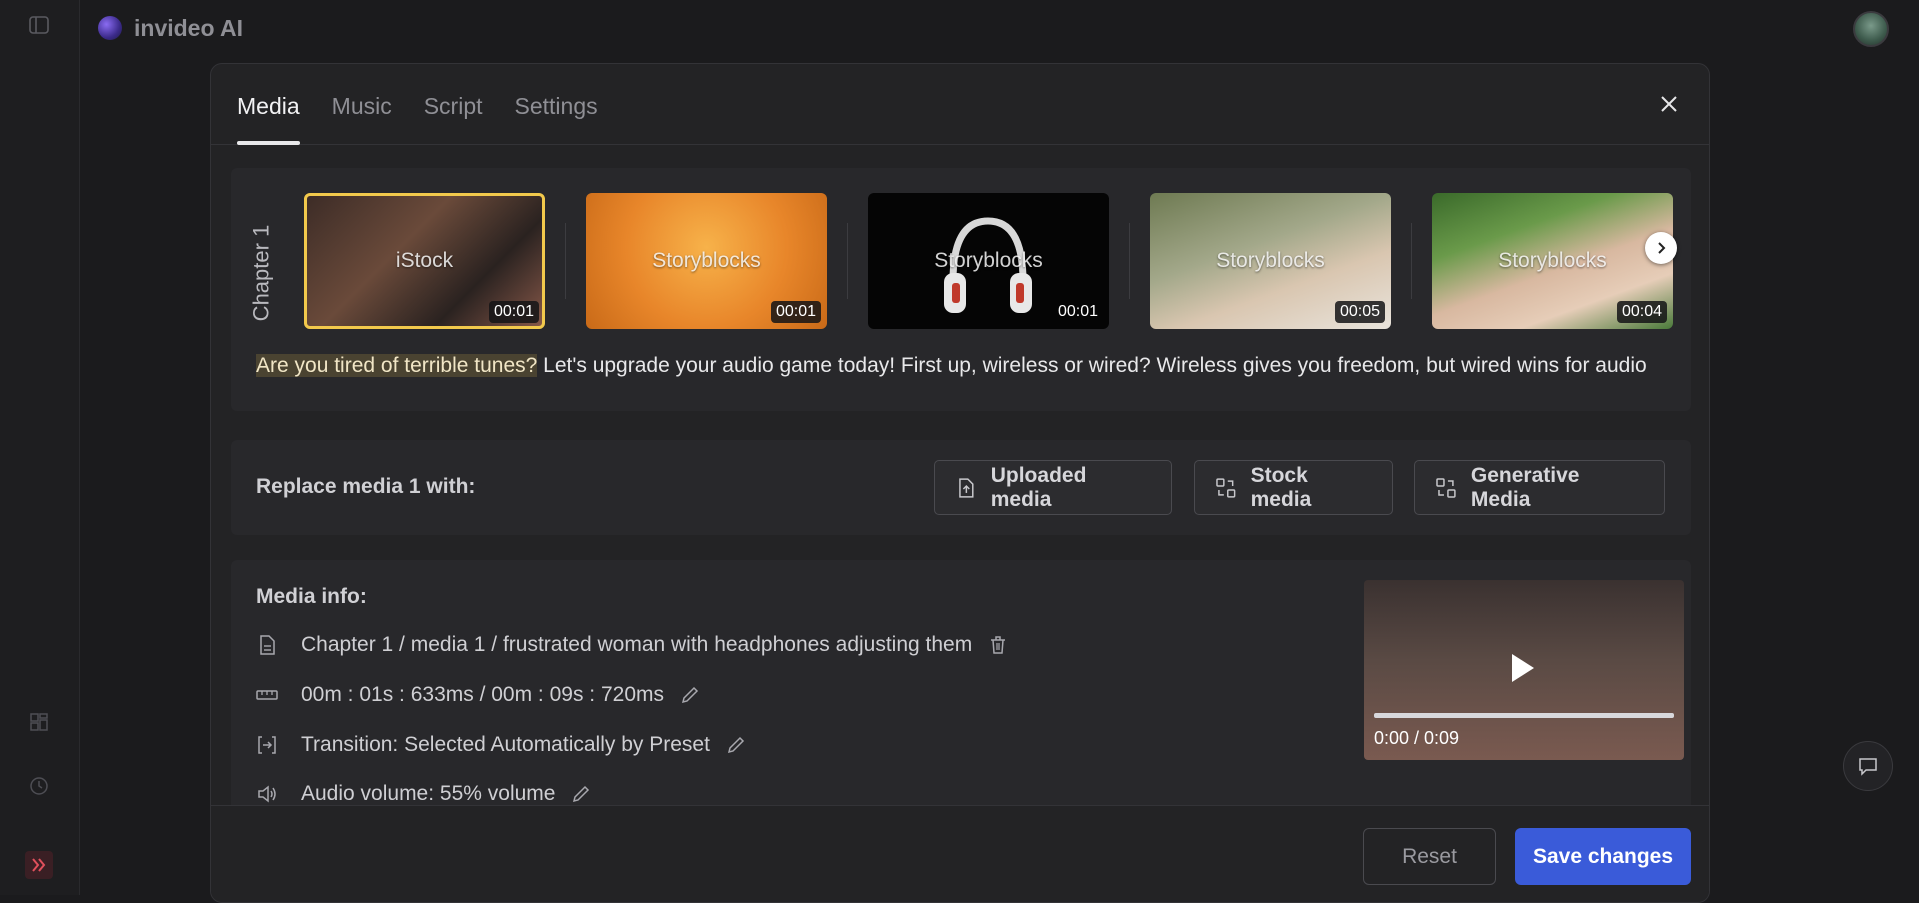 The height and width of the screenshot is (903, 1919). Describe the element at coordinates (1281, 487) in the screenshot. I see `stock-media-label: Stock media` at that location.